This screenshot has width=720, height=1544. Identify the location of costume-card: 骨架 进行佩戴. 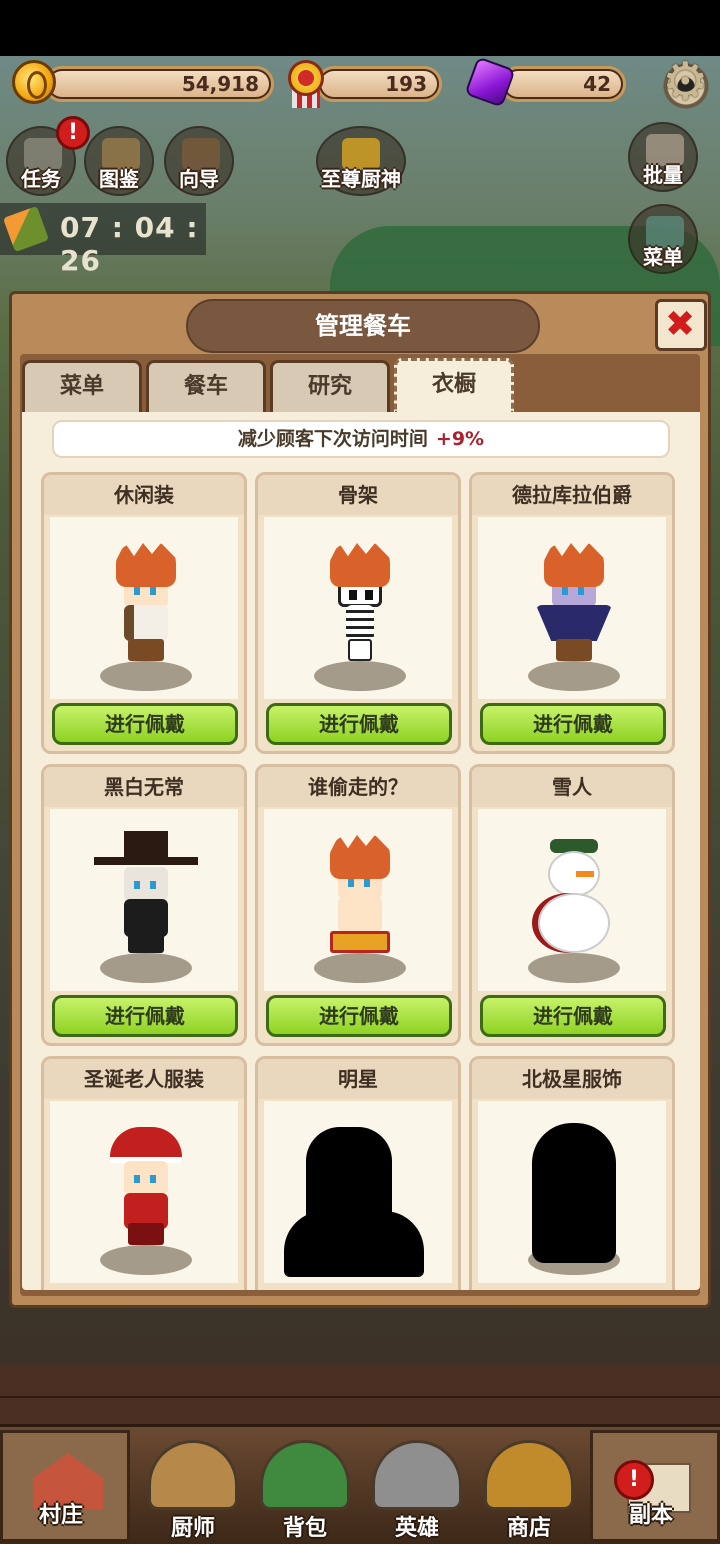
(358, 613).